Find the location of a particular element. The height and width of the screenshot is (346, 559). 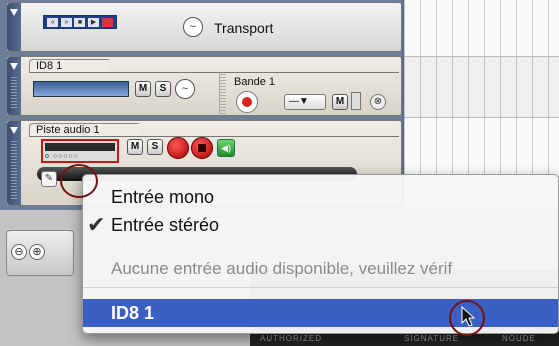

audio-track-name: Piste audio 1 is located at coordinates (84, 130).